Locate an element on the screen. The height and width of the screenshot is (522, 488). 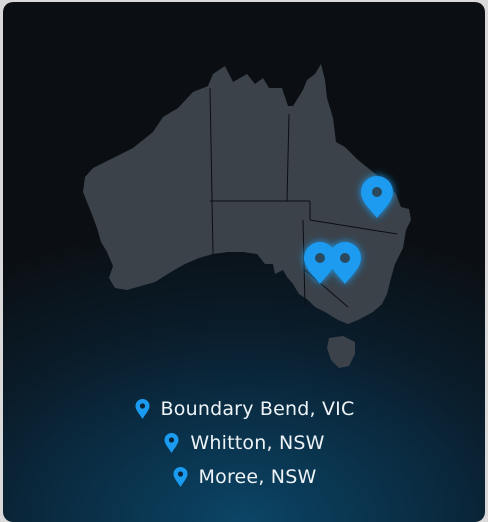
location-item-moree: Moree, NSW is located at coordinates (244, 477).